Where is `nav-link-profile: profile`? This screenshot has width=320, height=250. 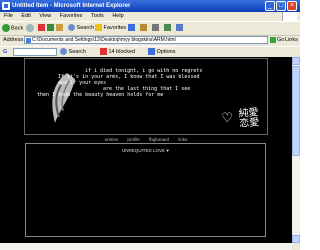
nav-link-profile: profile is located at coordinates (133, 139).